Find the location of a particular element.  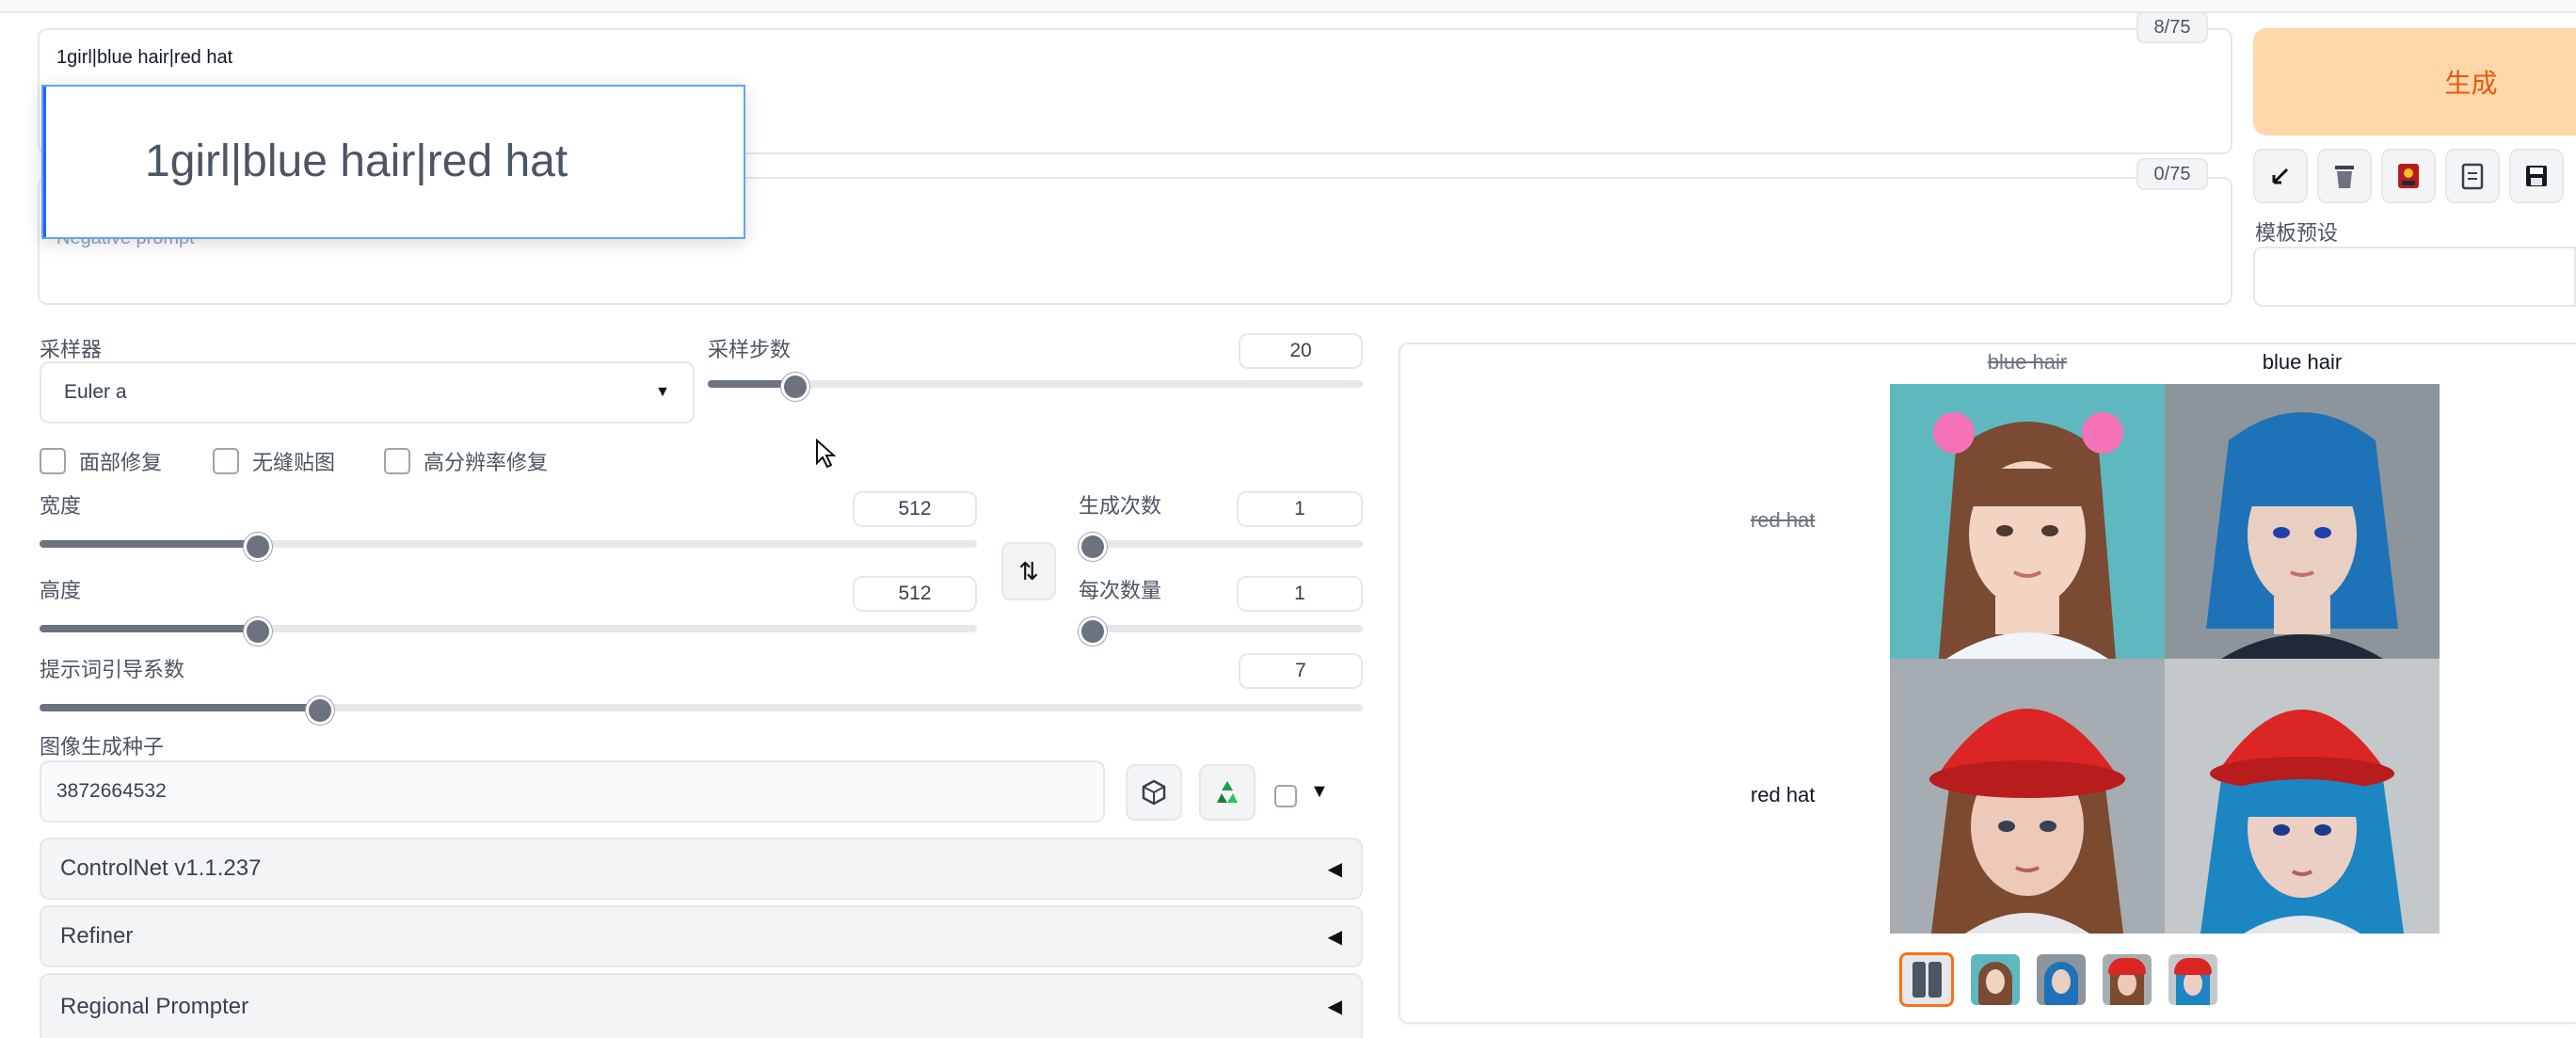

autocomplete-cursor is located at coordinates (44, 162).